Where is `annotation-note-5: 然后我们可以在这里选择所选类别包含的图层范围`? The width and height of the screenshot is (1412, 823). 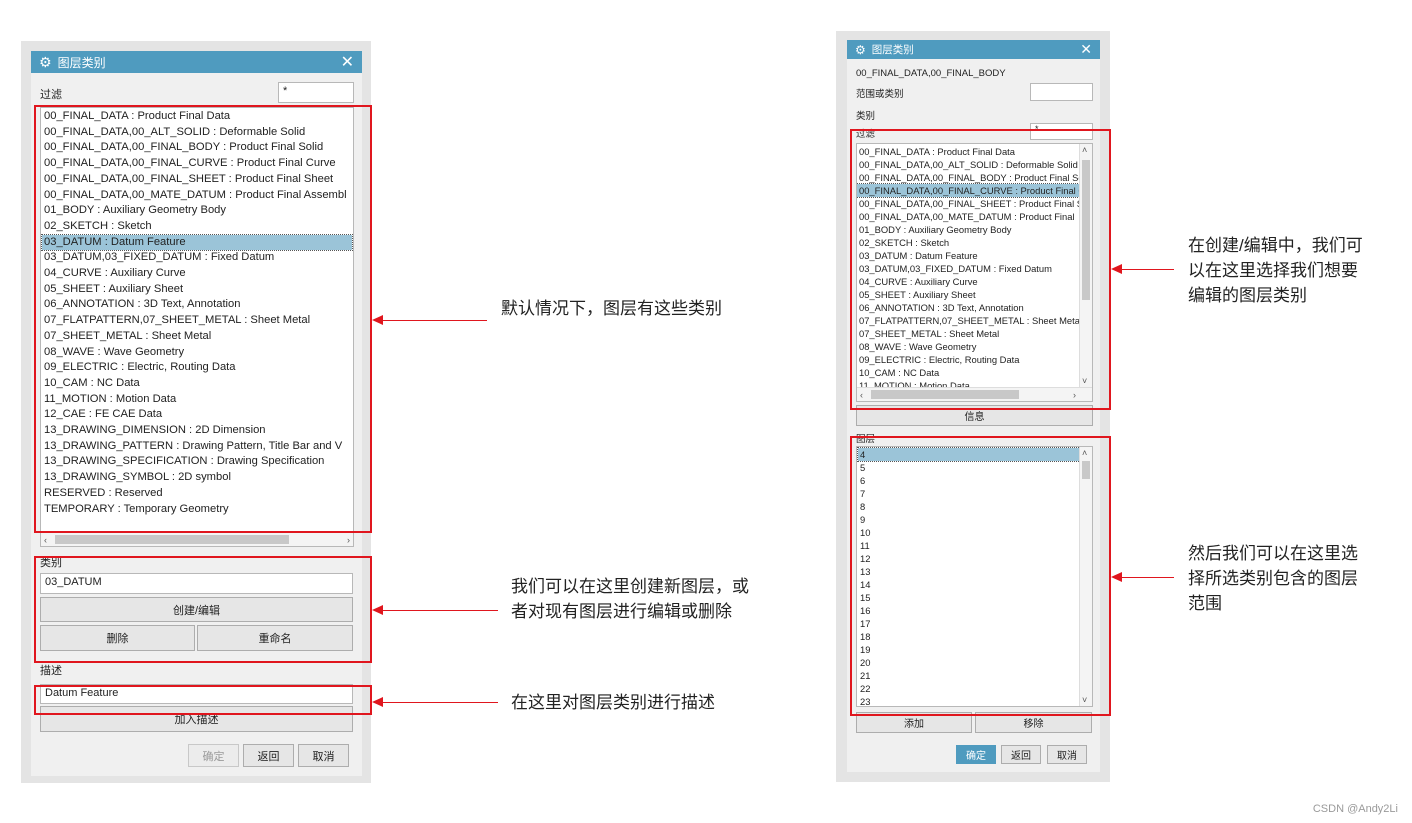 annotation-note-5: 然后我们可以在这里选择所选类别包含的图层范围 is located at coordinates (1273, 578).